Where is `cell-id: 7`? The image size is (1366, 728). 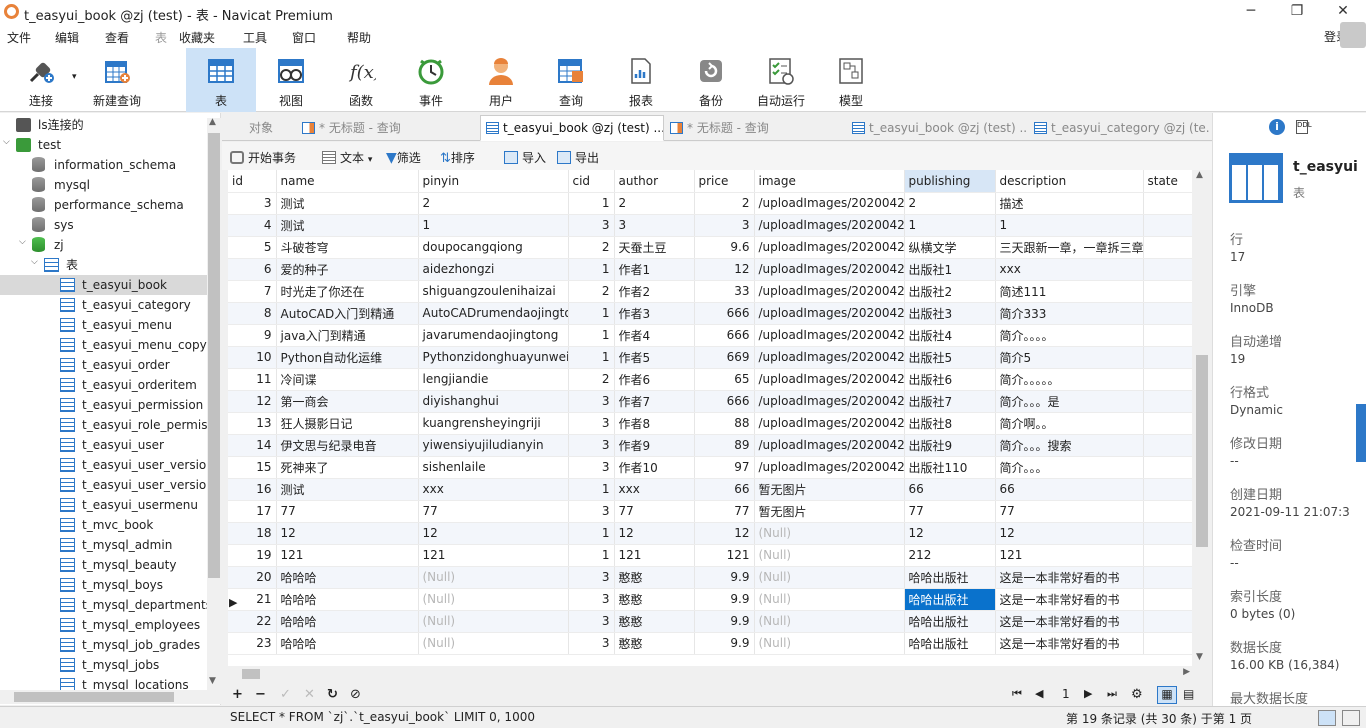 cell-id: 7 is located at coordinates (252, 291).